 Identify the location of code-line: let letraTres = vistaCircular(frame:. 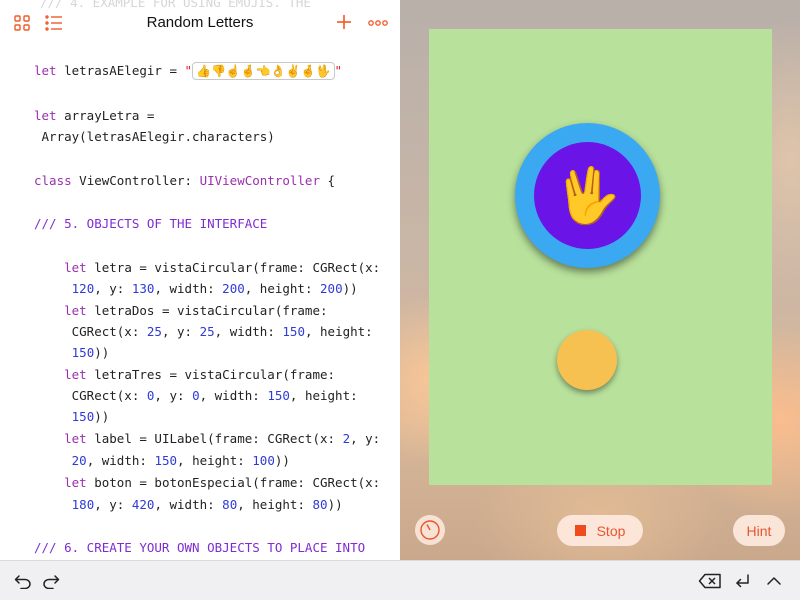
(184, 375).